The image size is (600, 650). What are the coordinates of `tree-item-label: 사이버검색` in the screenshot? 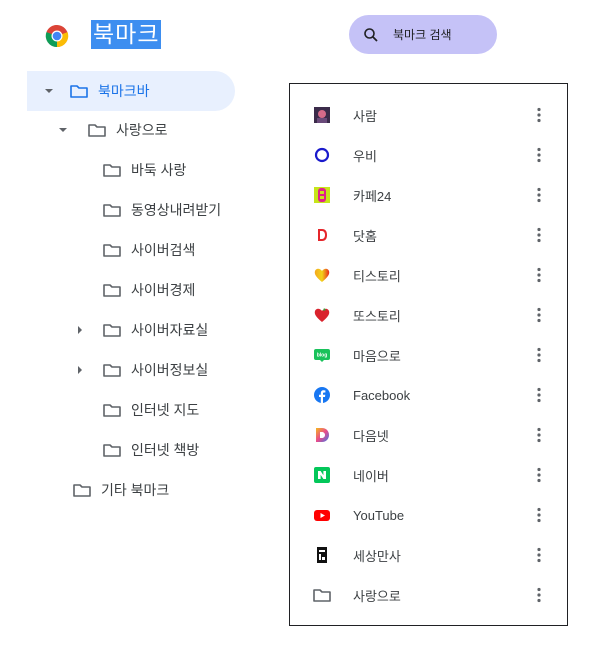 It's located at (163, 250).